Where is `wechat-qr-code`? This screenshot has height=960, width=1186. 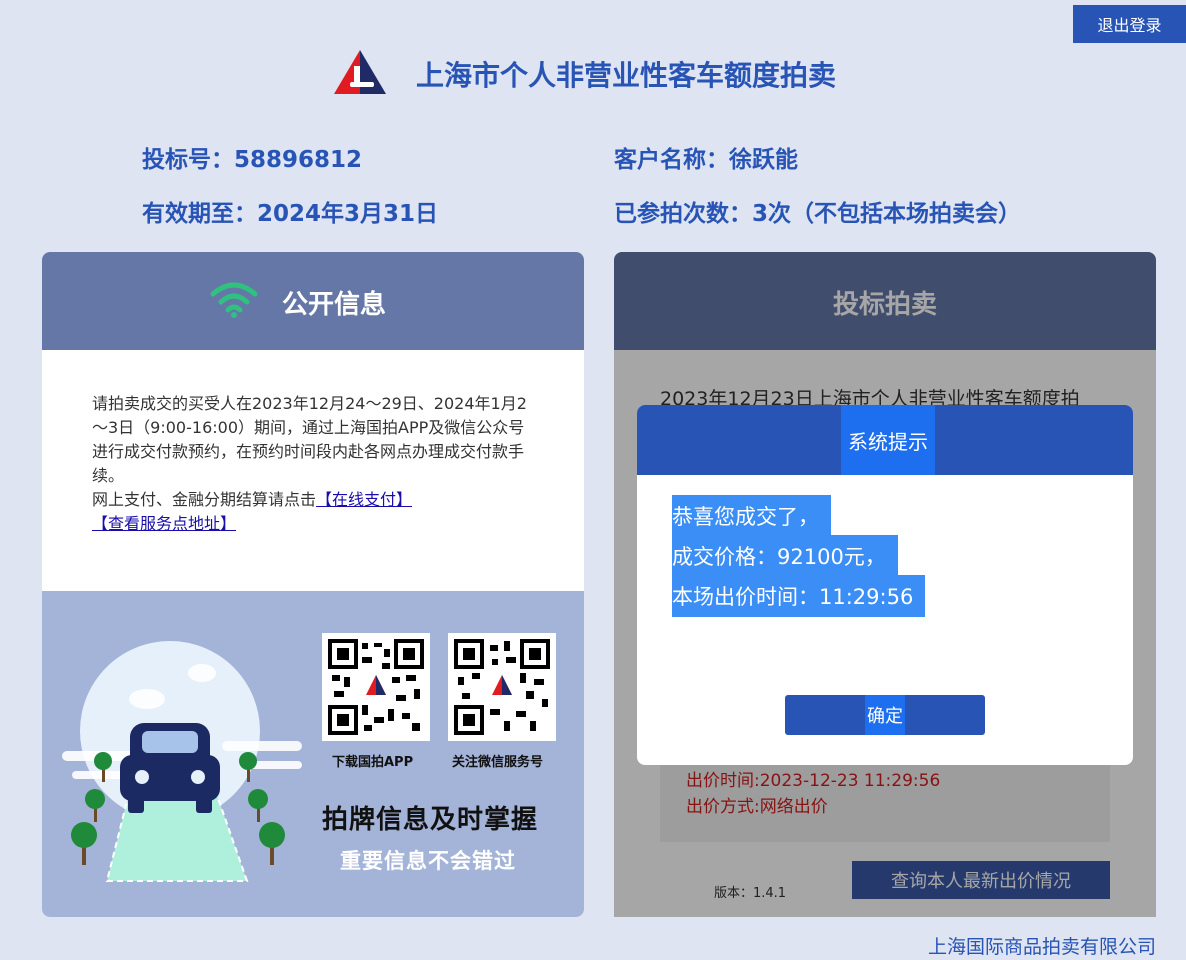 wechat-qr-code is located at coordinates (502, 687).